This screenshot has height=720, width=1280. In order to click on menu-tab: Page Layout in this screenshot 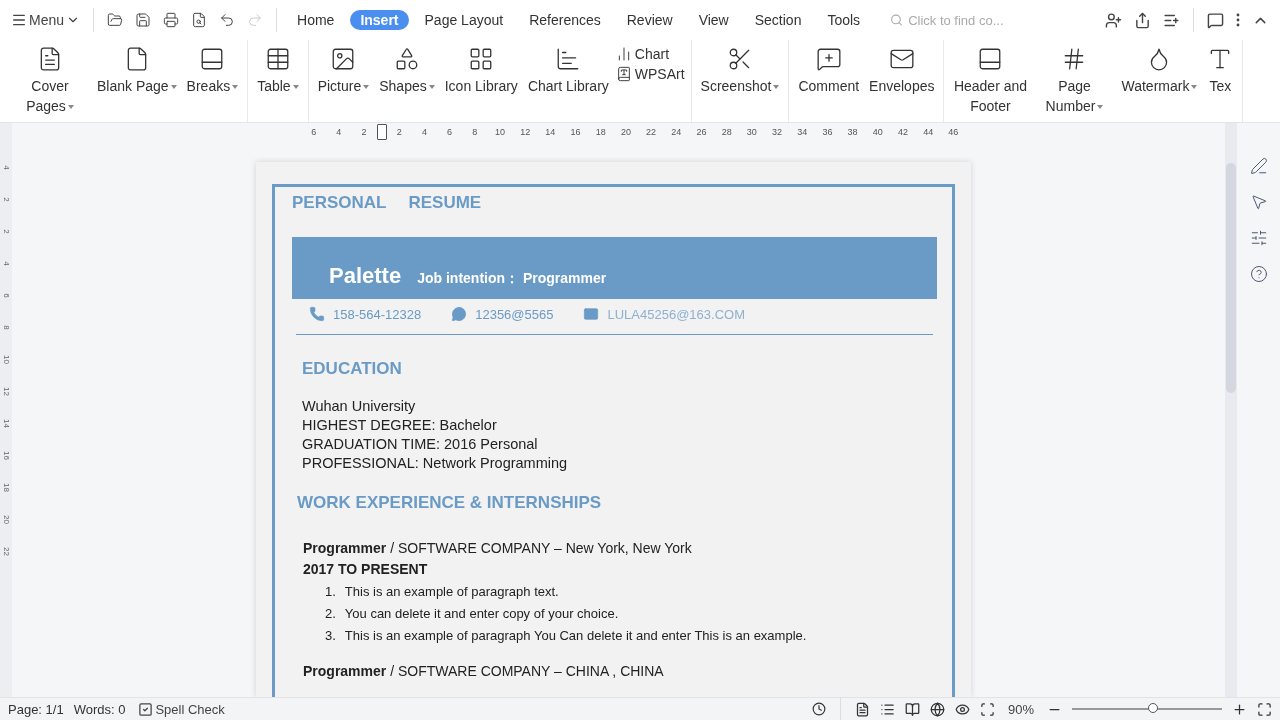, I will do `click(464, 20)`.